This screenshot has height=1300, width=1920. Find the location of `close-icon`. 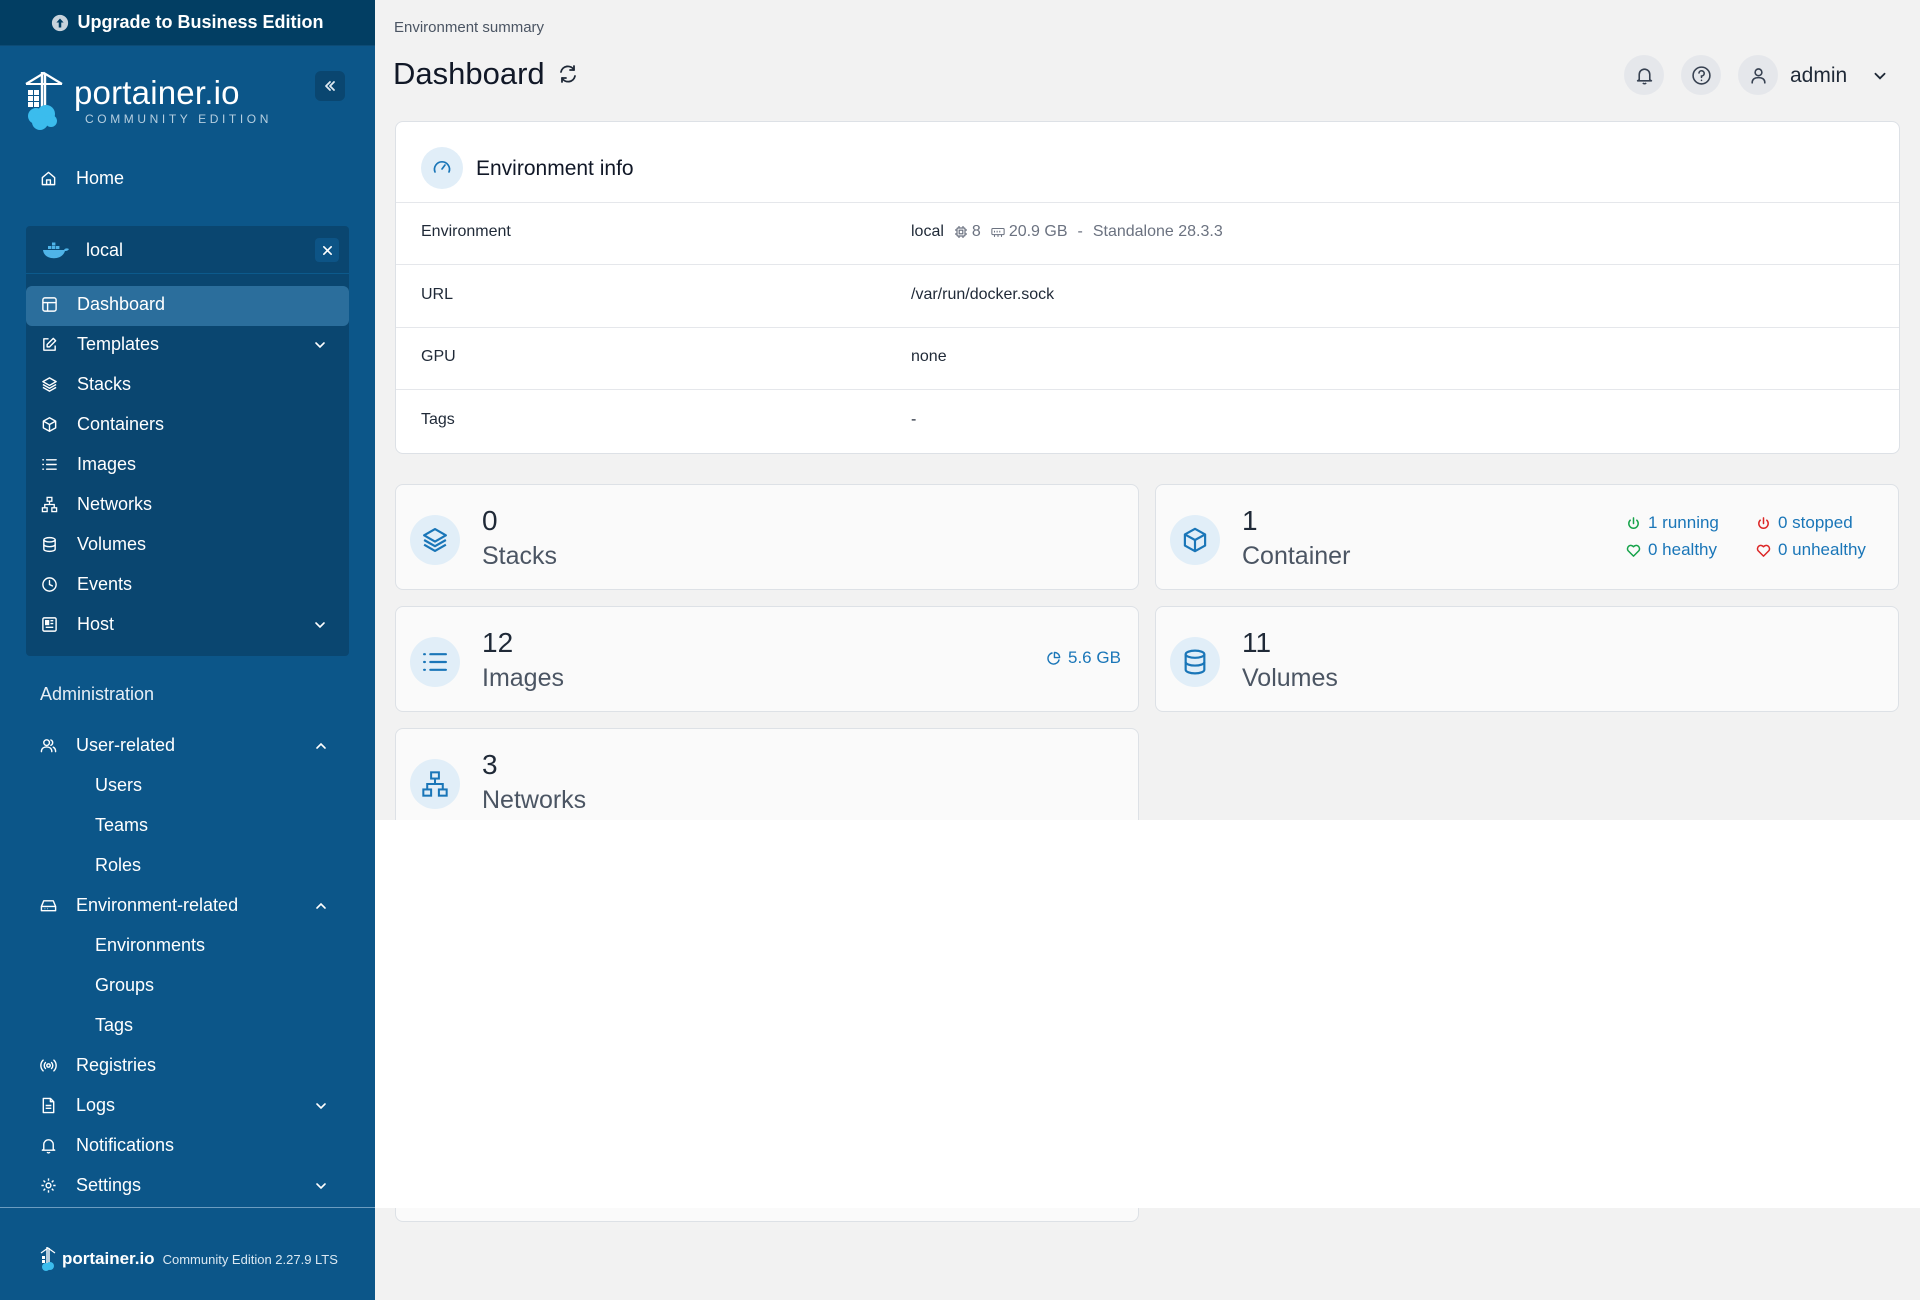

close-icon is located at coordinates (327, 250).